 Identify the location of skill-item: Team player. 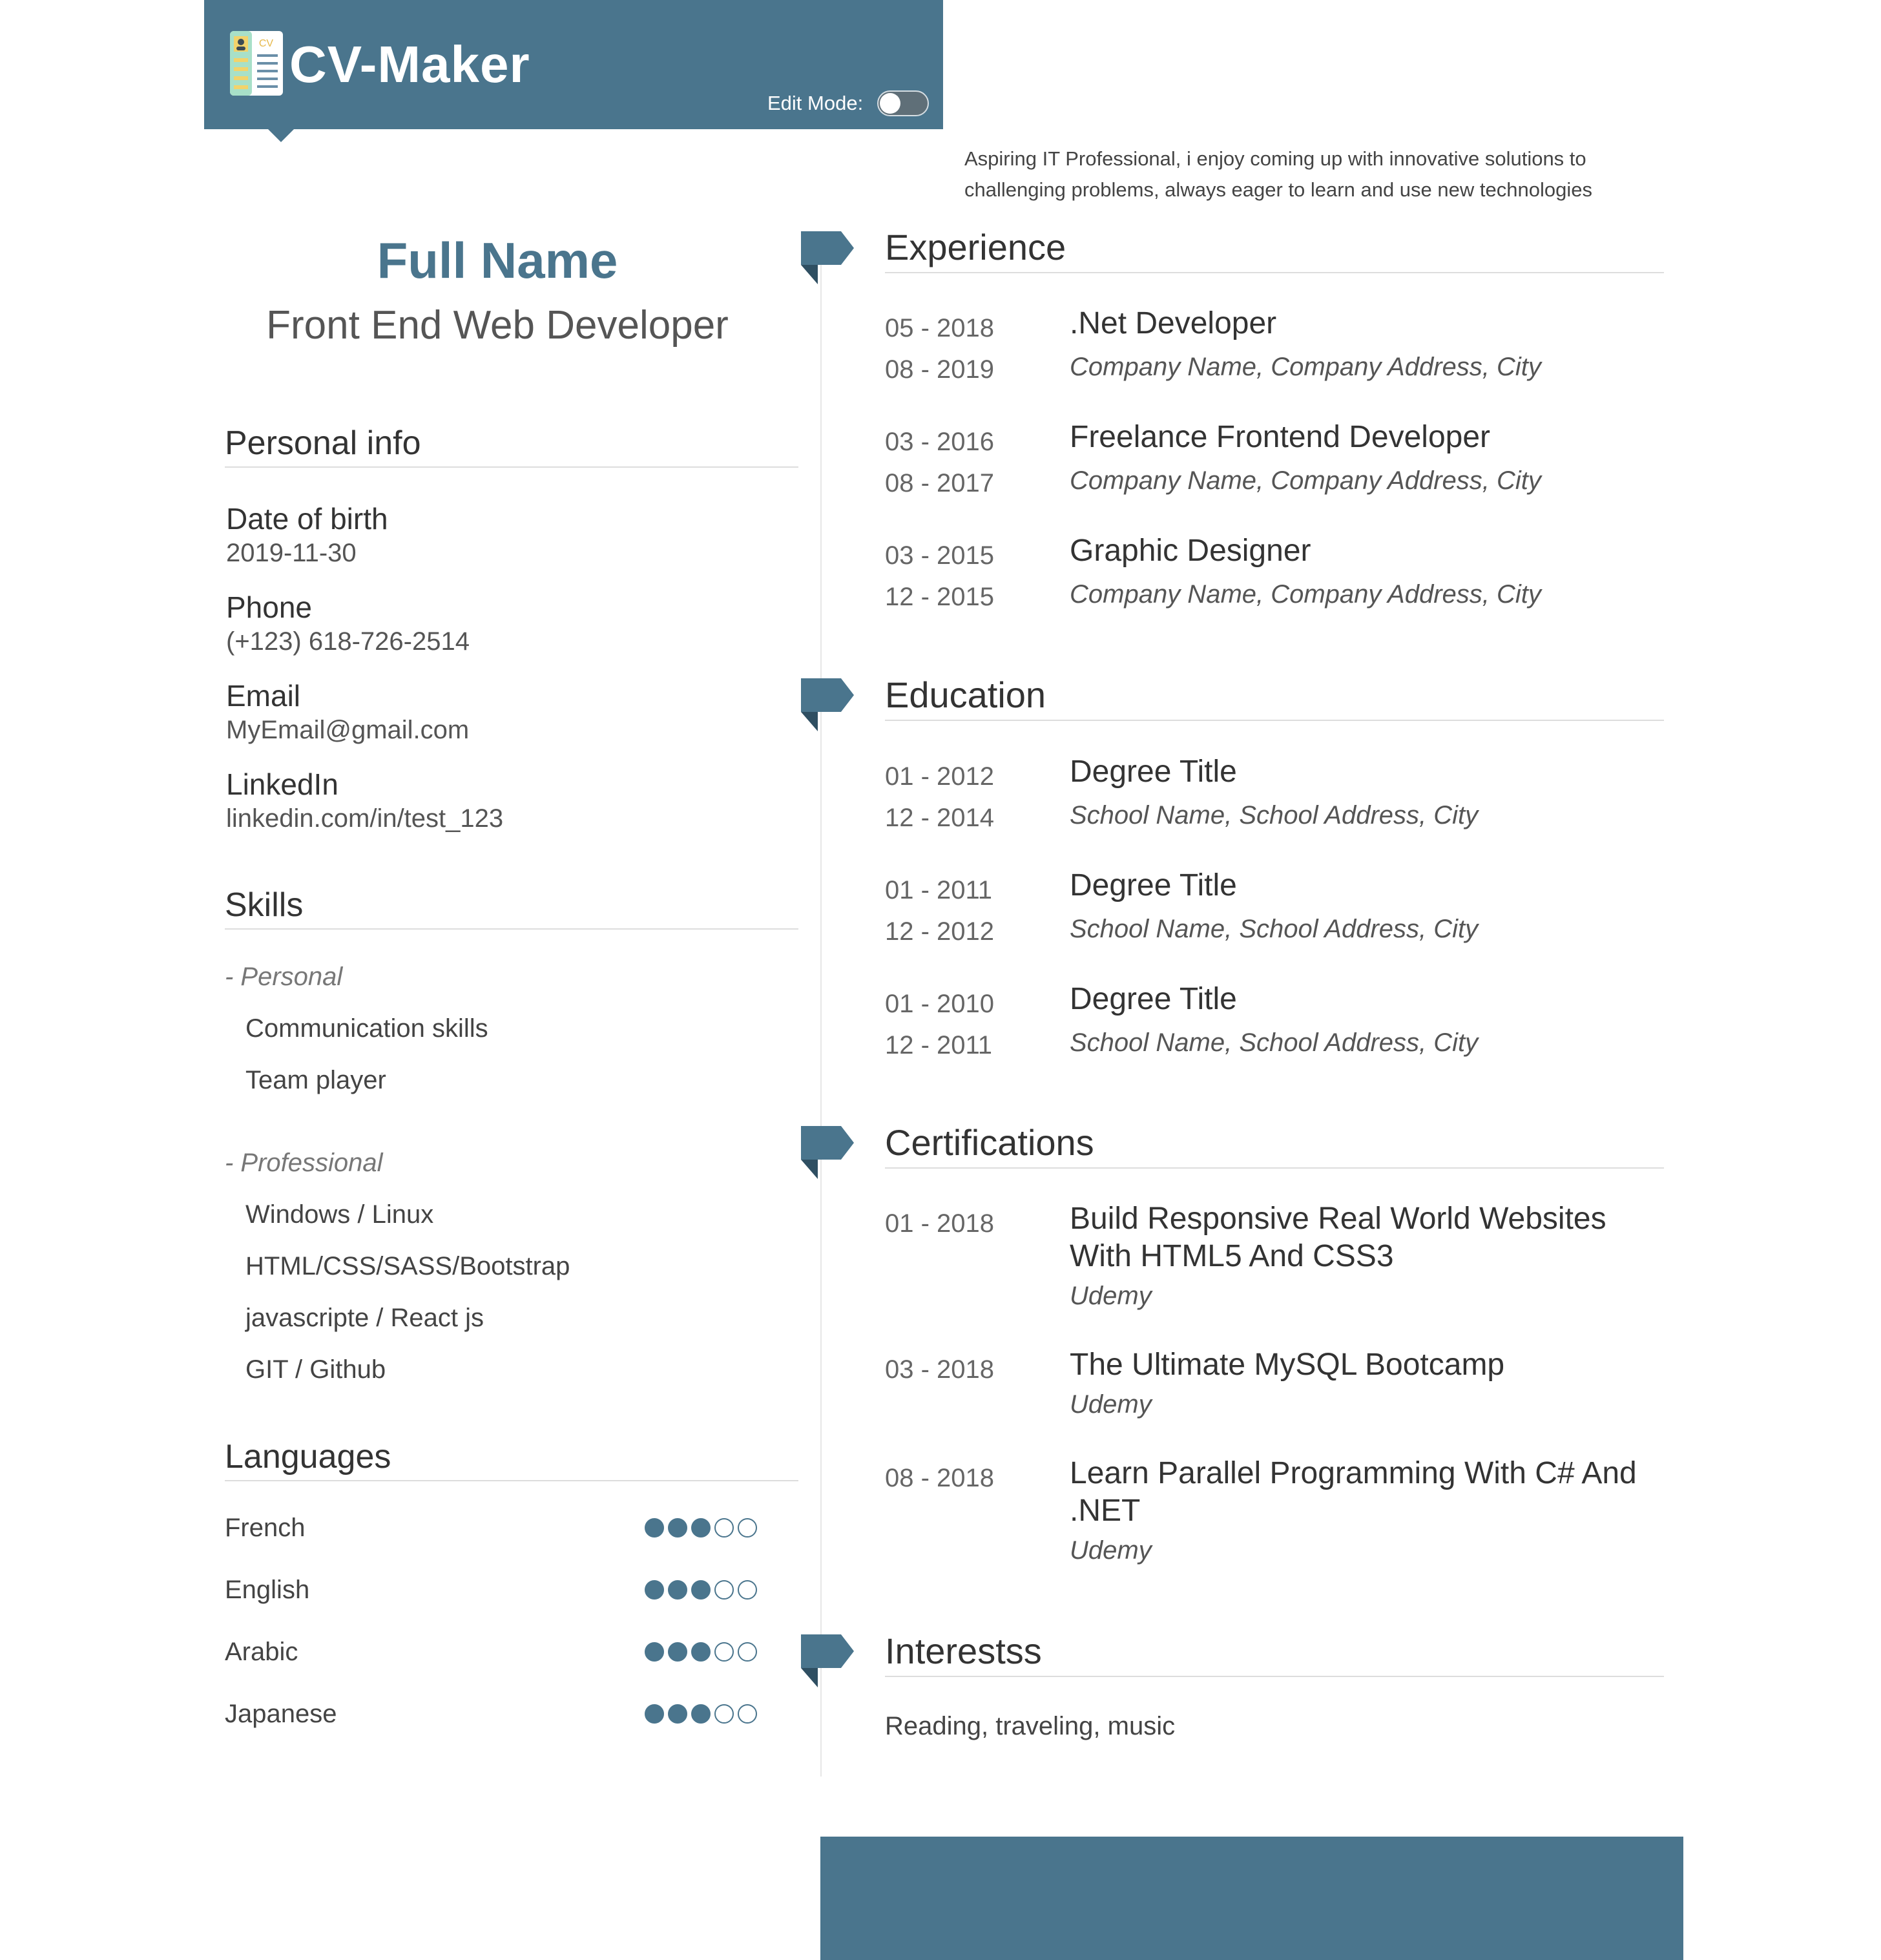
(315, 1080).